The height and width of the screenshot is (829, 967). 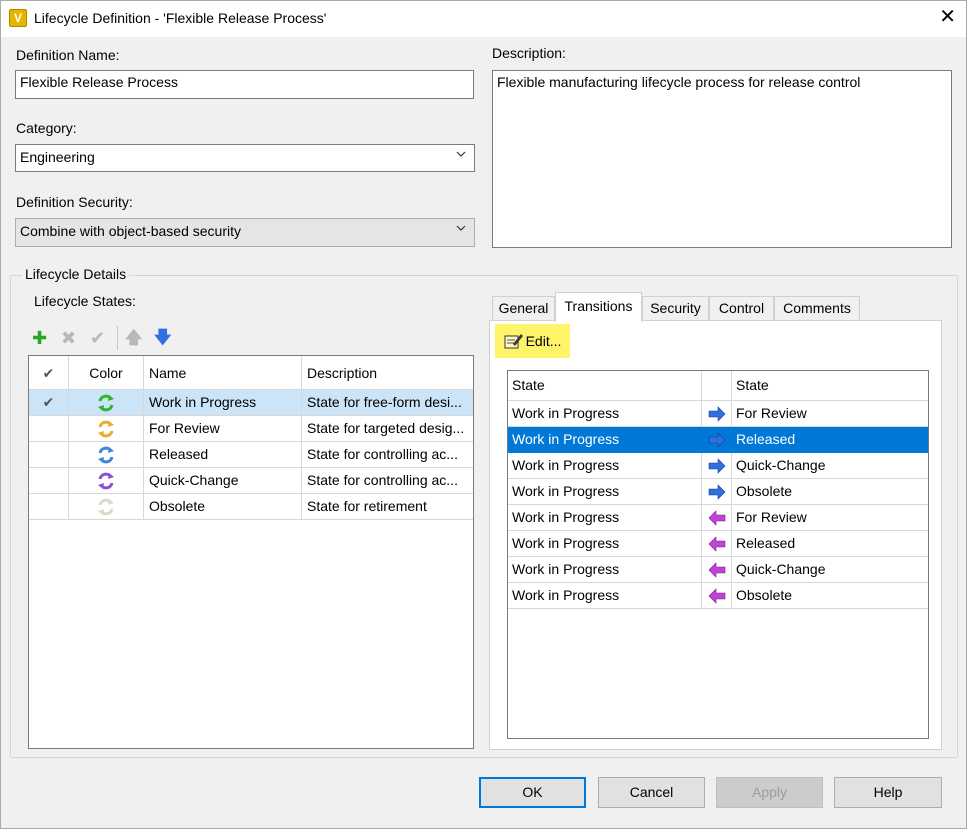 What do you see at coordinates (830, 570) in the screenshot?
I see `transition-to-state: Quick-Change` at bounding box center [830, 570].